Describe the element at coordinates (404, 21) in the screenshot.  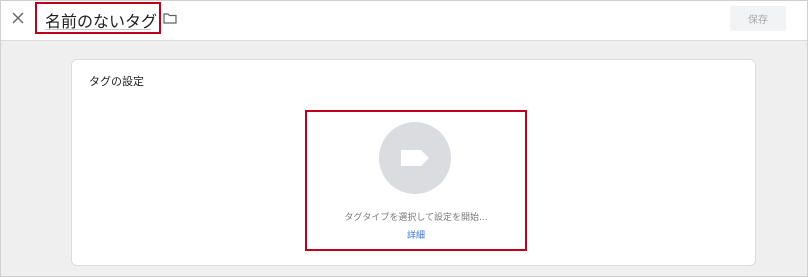
I see `top-bar: 名前のないタグ 保存` at that location.